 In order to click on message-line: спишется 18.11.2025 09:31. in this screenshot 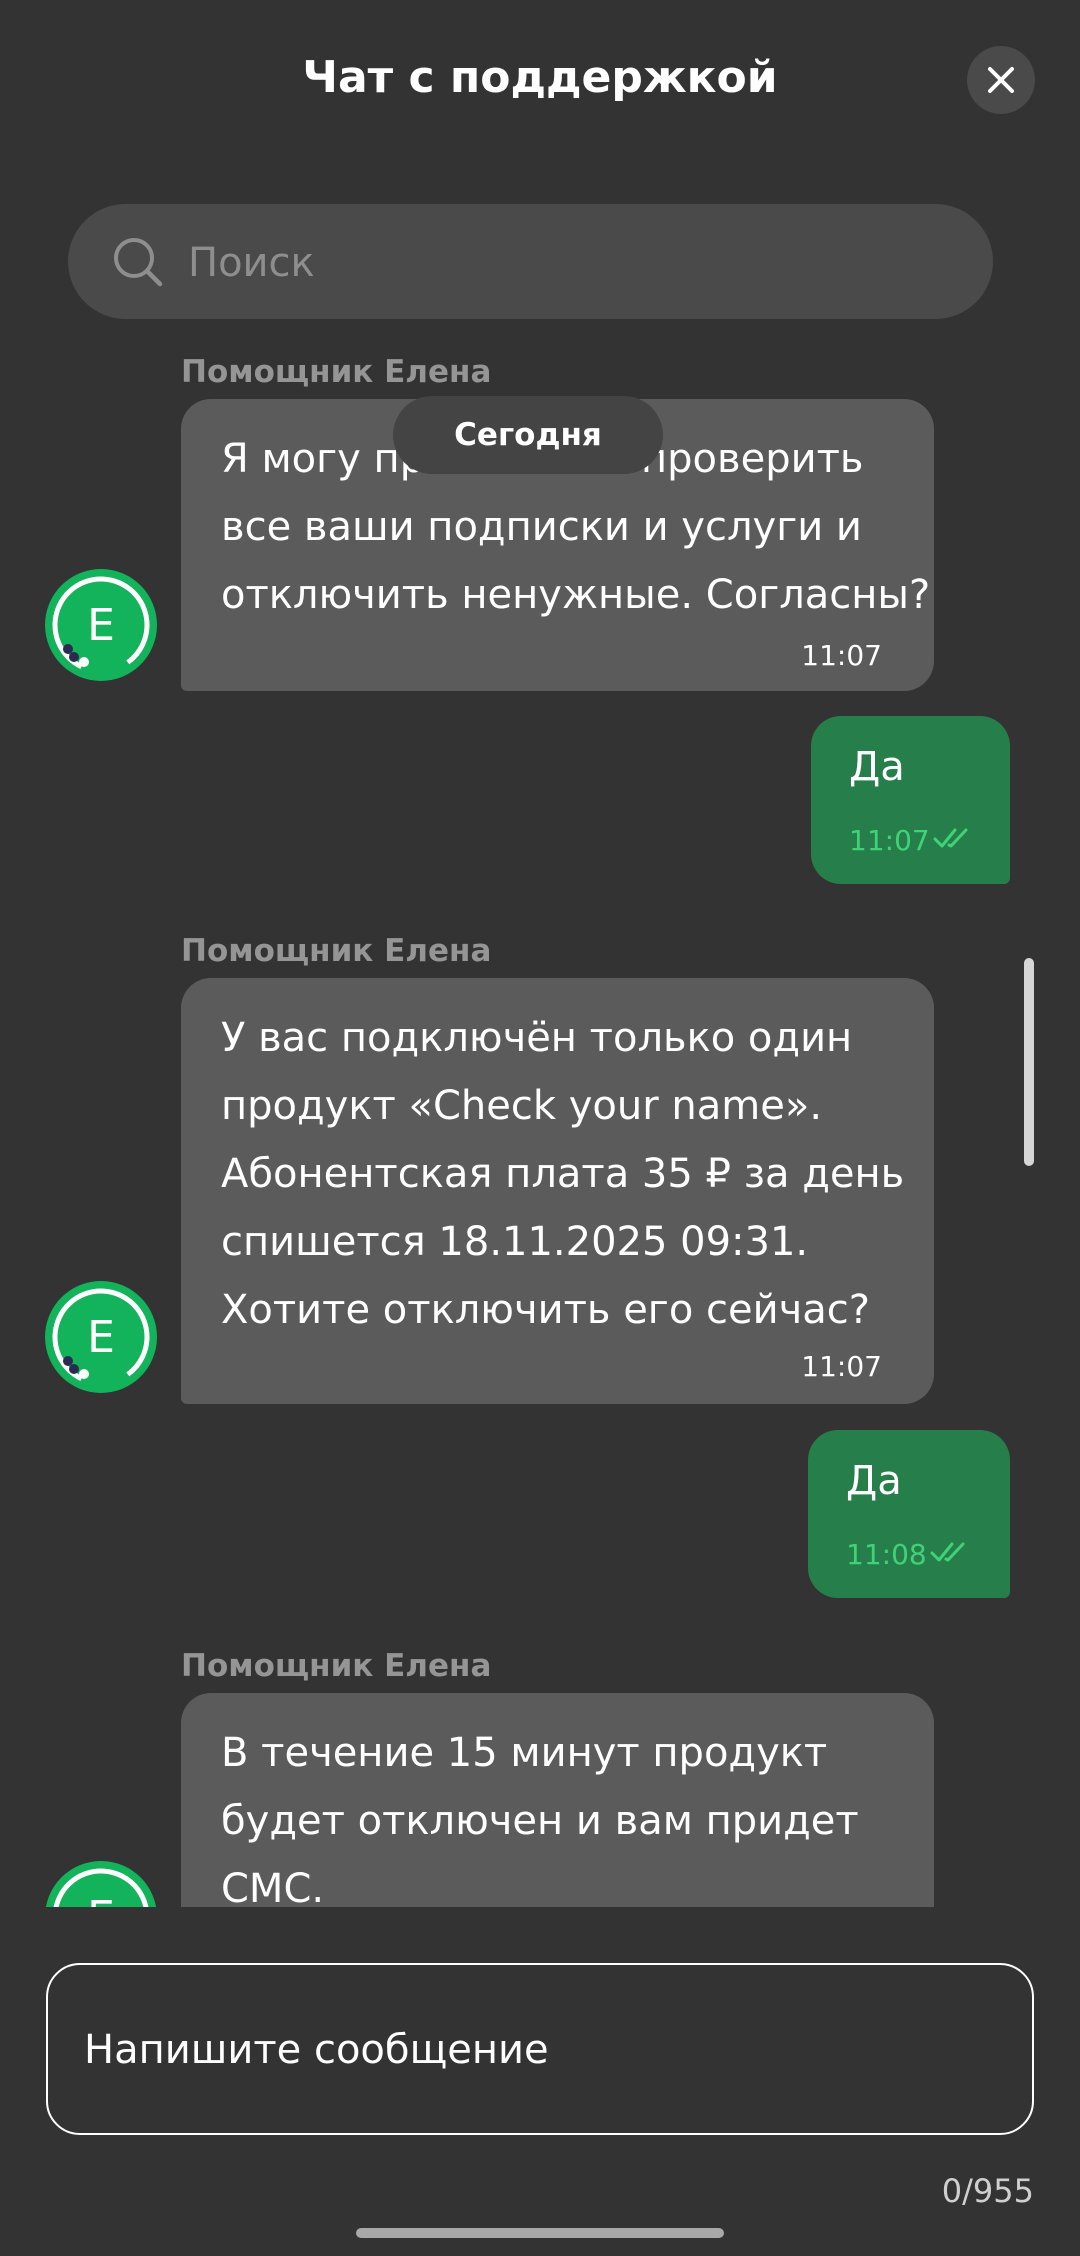, I will do `click(515, 1242)`.